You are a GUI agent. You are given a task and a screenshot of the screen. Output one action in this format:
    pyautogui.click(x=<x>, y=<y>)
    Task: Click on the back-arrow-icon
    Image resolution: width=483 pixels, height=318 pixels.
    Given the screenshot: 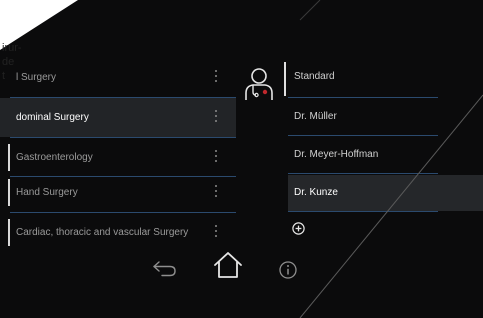 What is the action you would take?
    pyautogui.click(x=165, y=268)
    